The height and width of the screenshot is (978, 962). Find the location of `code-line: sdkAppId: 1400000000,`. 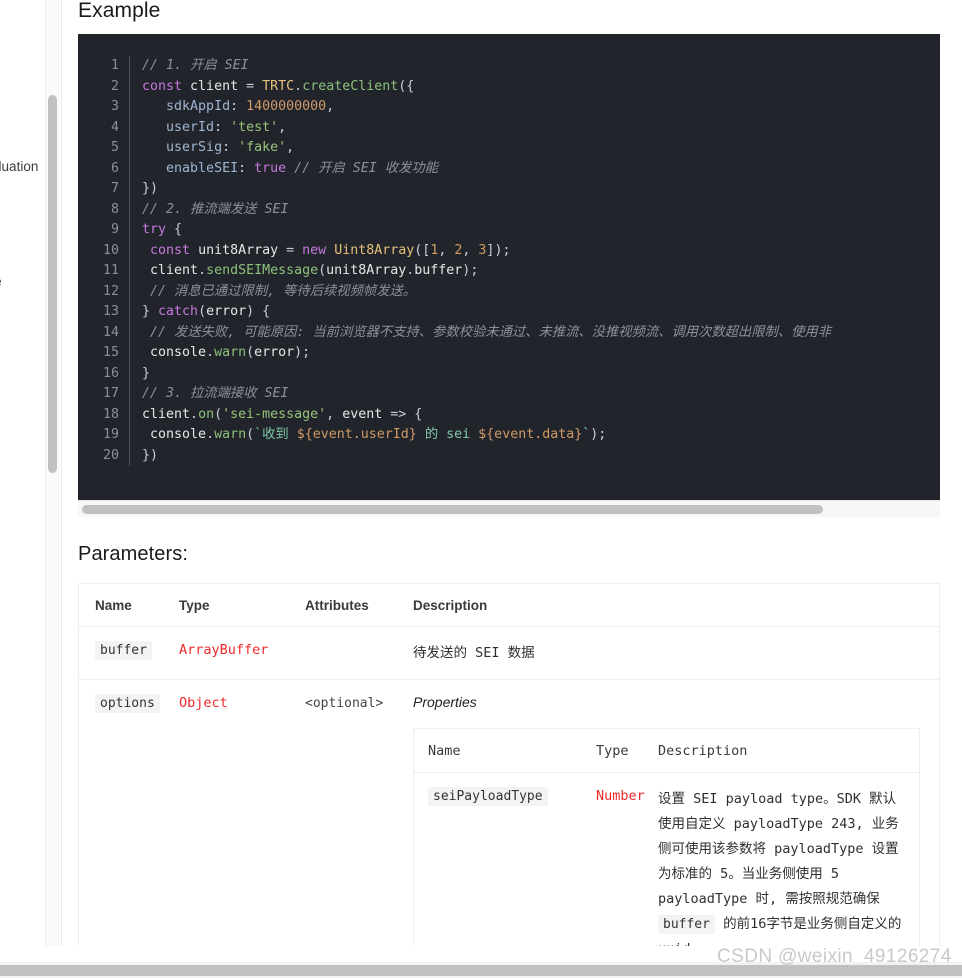

code-line: sdkAppId: 1400000000, is located at coordinates (250, 106).